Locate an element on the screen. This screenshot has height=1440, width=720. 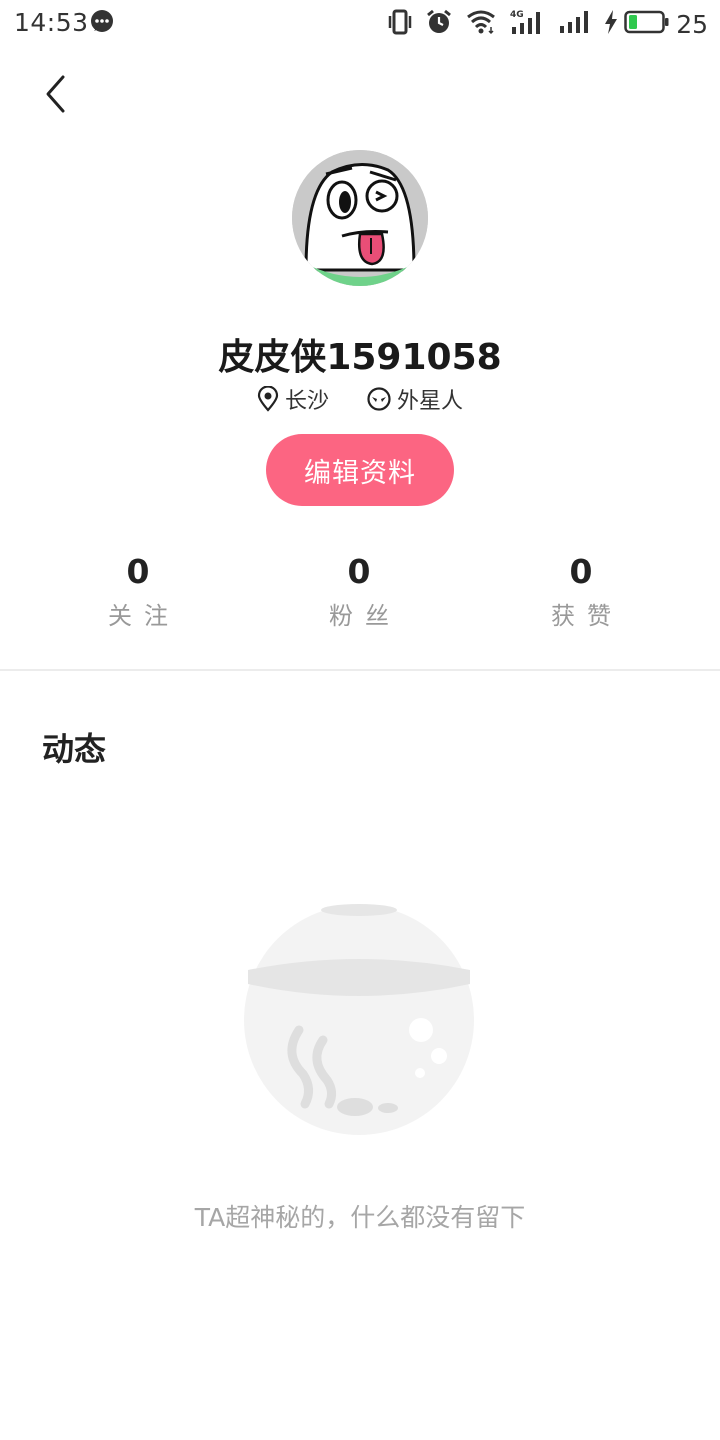
edit-profile-button: 编辑资料 is located at coordinates (360, 470).